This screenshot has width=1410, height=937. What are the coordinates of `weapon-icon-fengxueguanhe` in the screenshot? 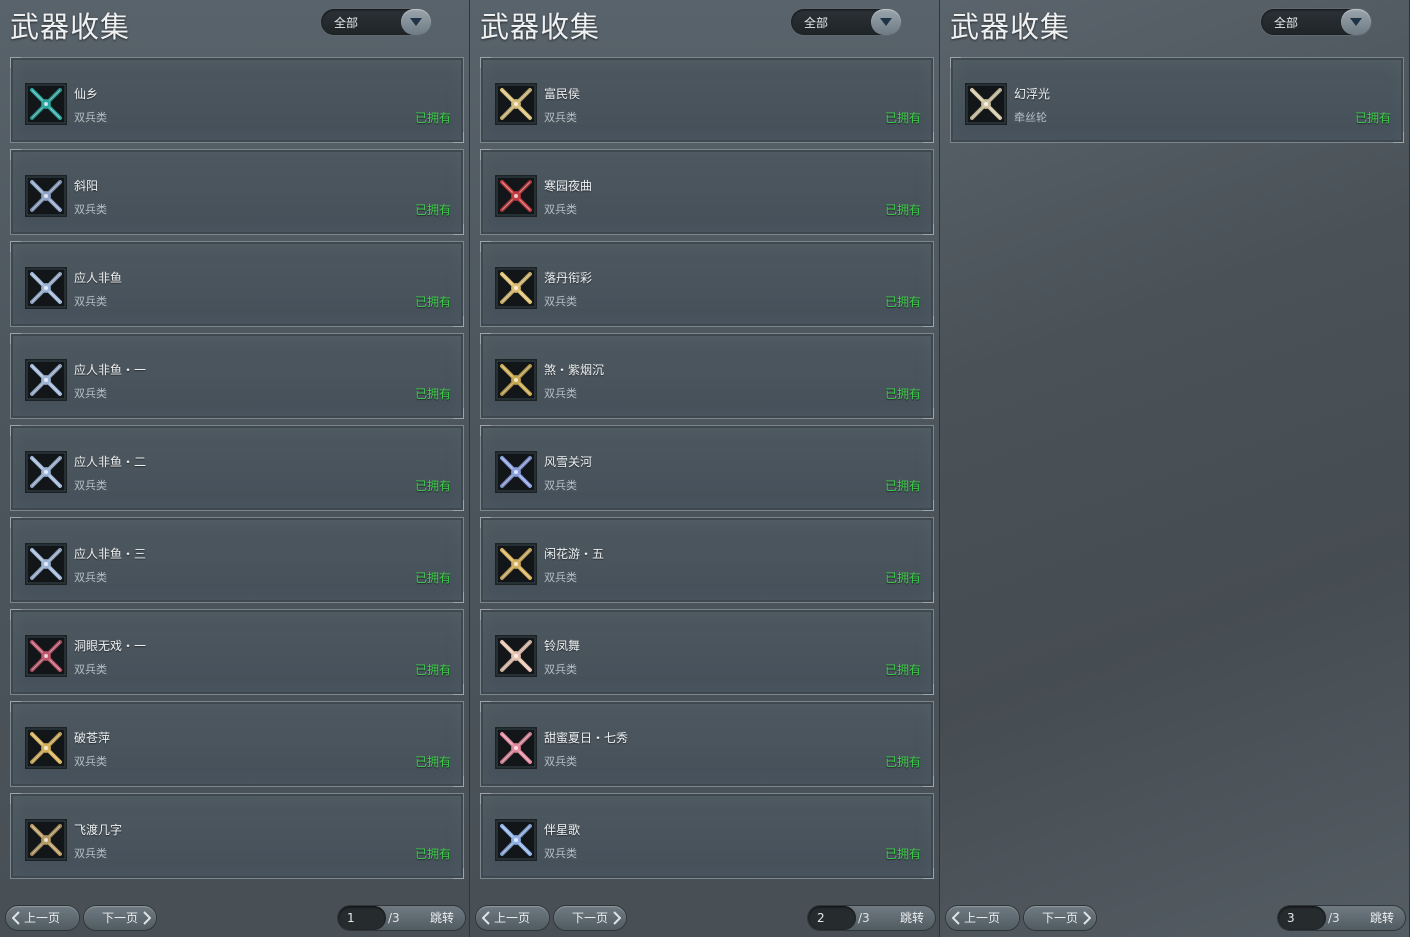 It's located at (516, 472).